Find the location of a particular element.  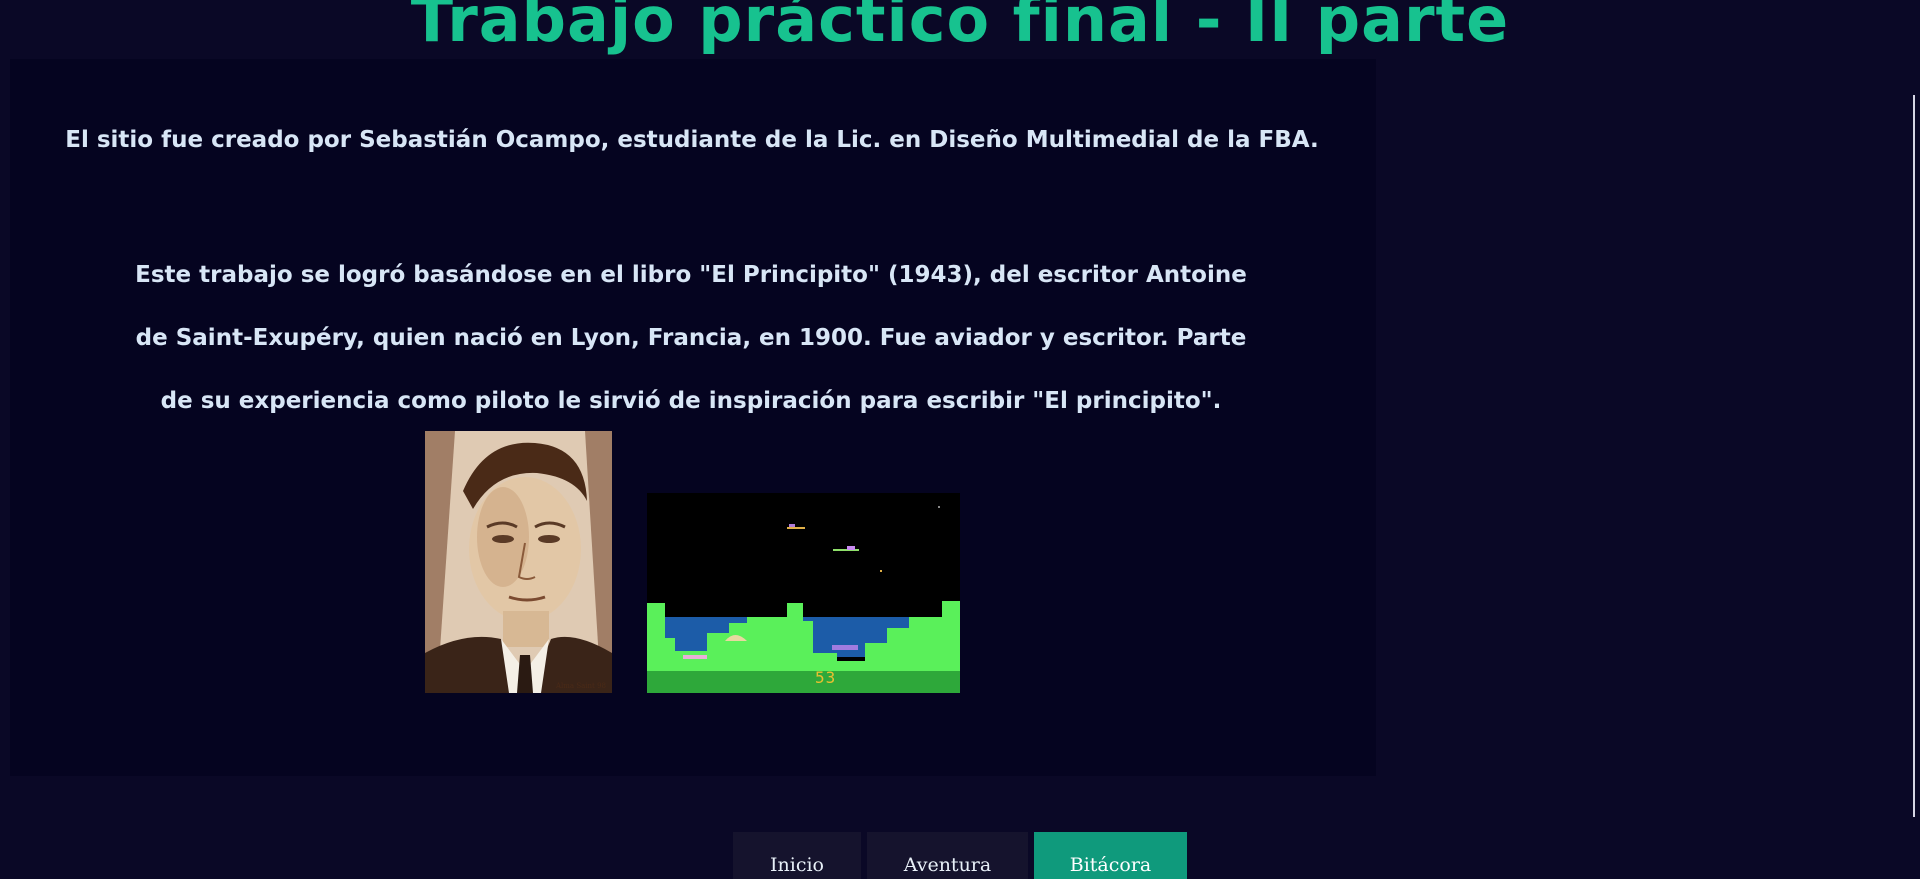

portrait-drawing is located at coordinates (518, 562).